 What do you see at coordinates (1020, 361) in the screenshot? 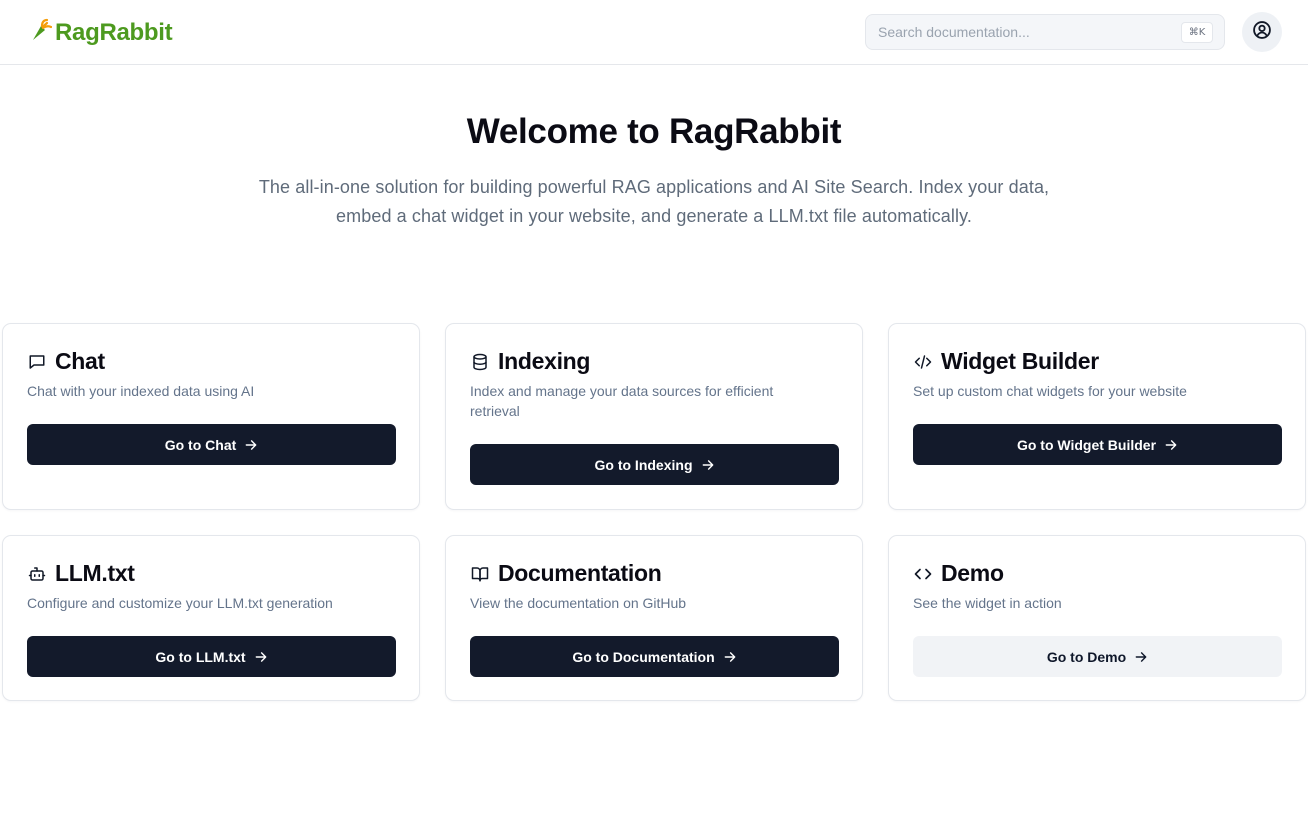
I see `card-title-text: Widget Builder` at bounding box center [1020, 361].